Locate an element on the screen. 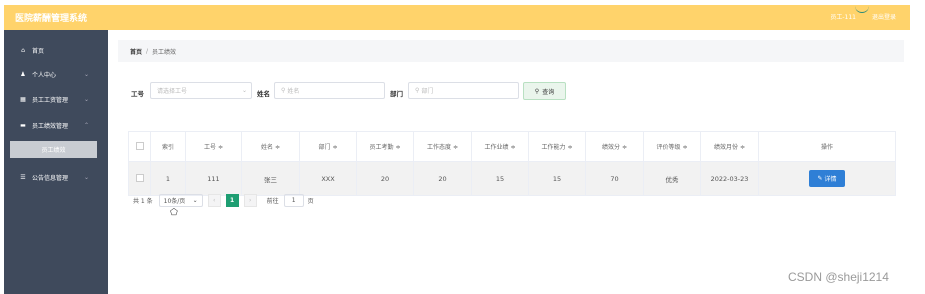 The height and width of the screenshot is (294, 925). cell-grade: 优秀 is located at coordinates (672, 178).